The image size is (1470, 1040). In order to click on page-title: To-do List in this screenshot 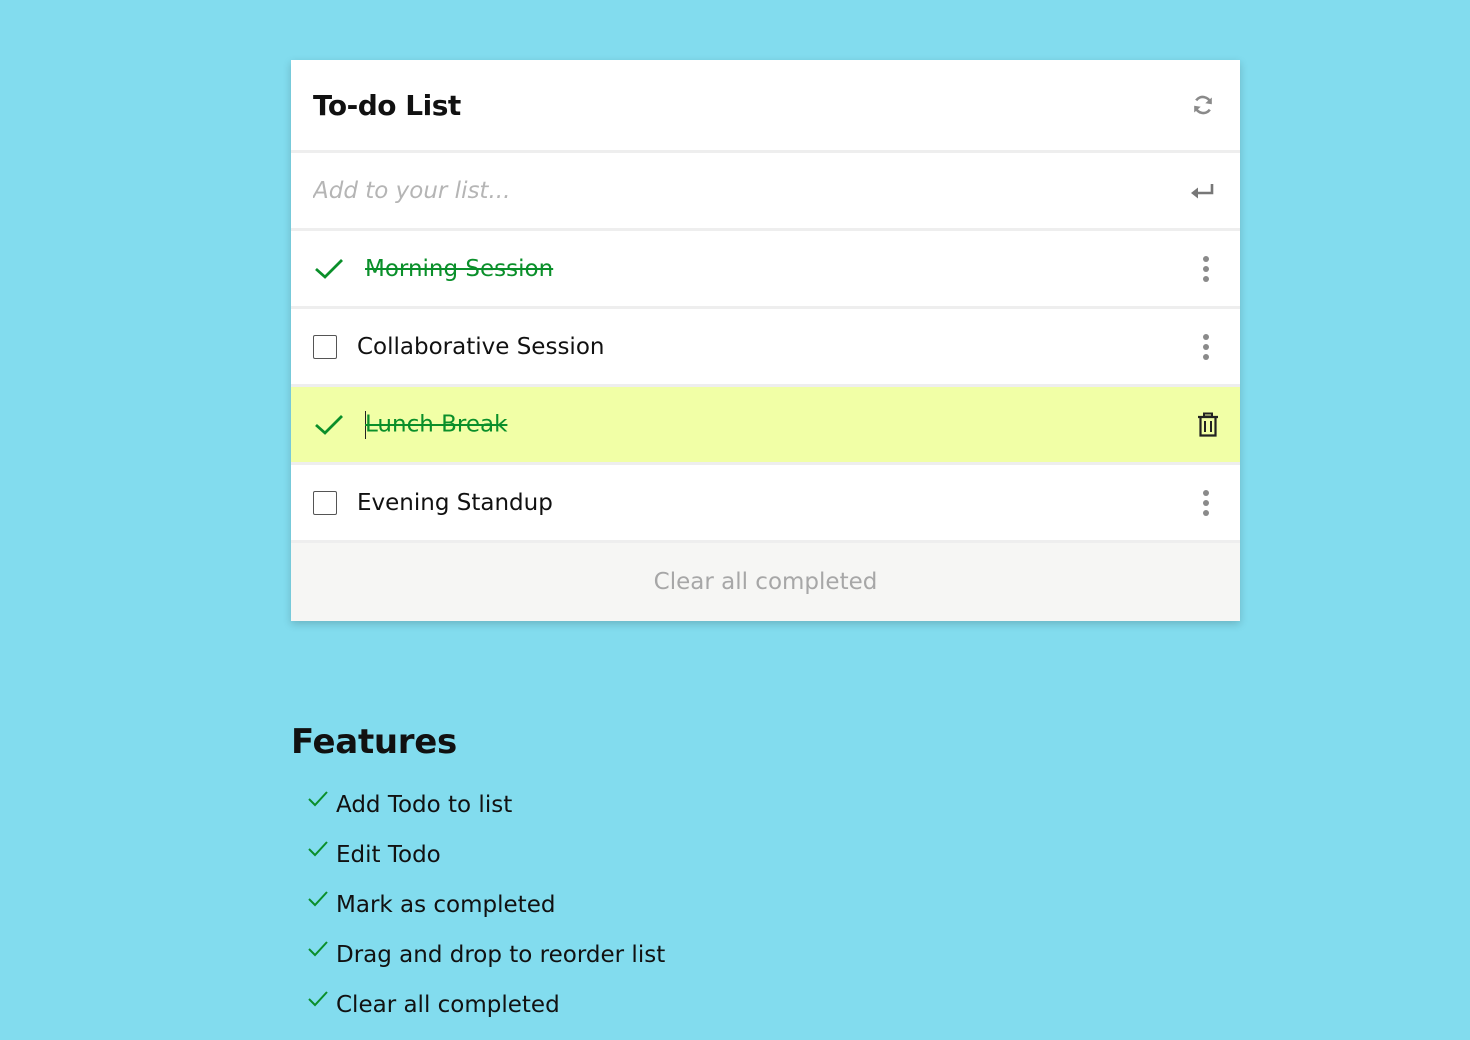, I will do `click(387, 105)`.